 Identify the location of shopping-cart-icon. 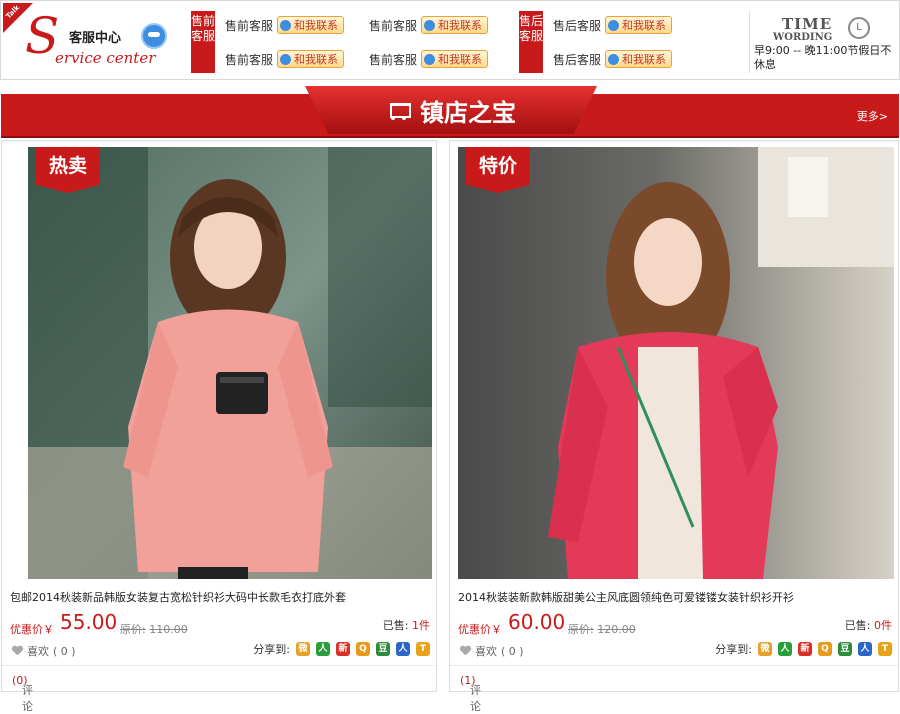
(398, 110).